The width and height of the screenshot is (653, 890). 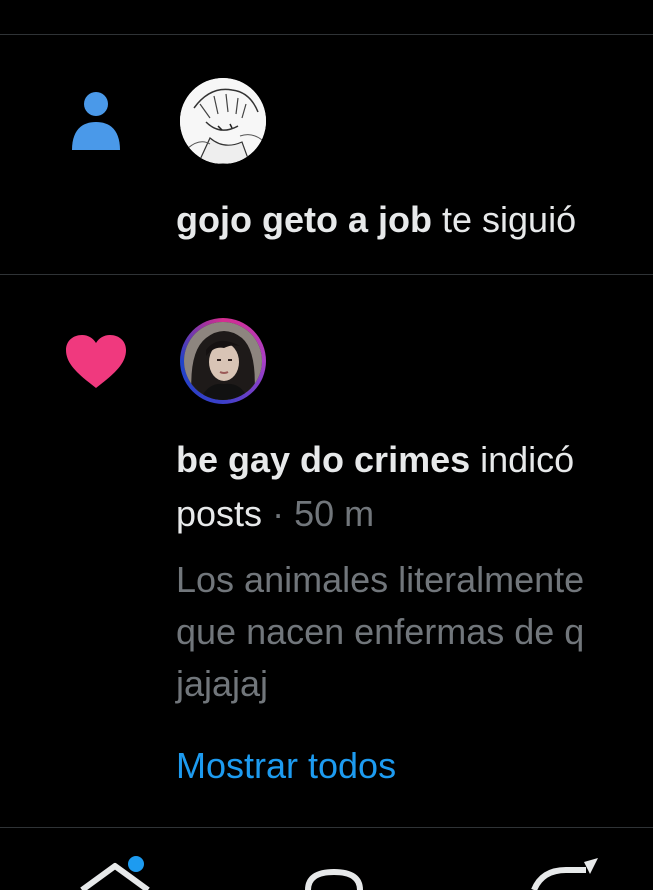 What do you see at coordinates (286, 766) in the screenshot?
I see `show-all-link: Mostrar todos` at bounding box center [286, 766].